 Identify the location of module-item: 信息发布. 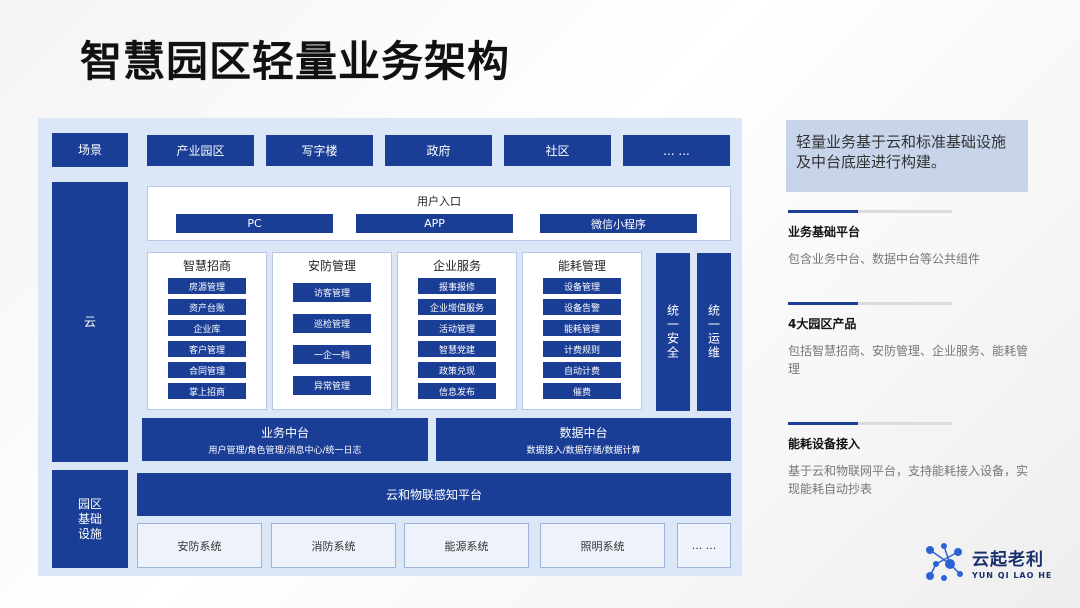
(457, 391).